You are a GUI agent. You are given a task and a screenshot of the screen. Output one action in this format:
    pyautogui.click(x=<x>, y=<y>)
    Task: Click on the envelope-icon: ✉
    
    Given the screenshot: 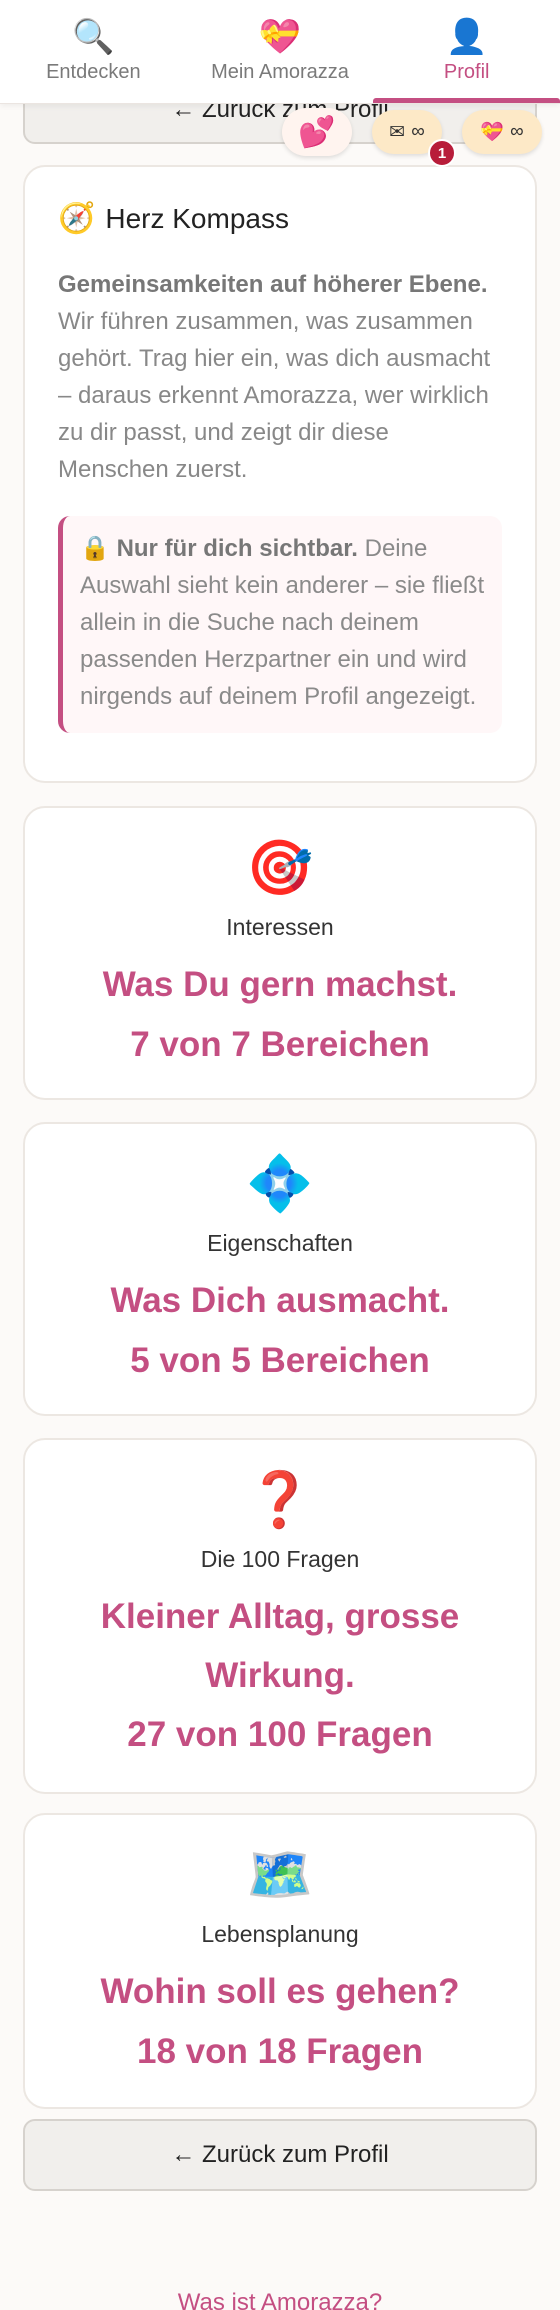 What is the action you would take?
    pyautogui.click(x=397, y=132)
    